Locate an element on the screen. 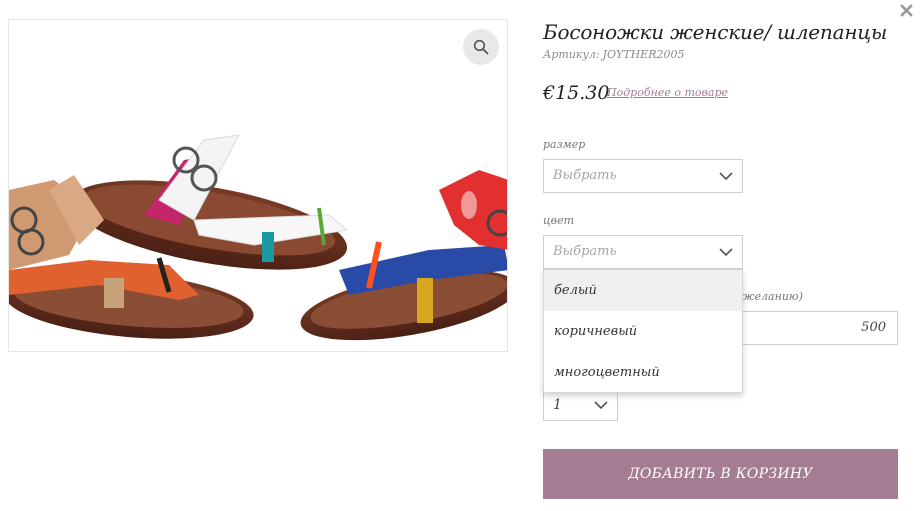 This screenshot has width=920, height=511. color-select-value: Выбрать is located at coordinates (585, 251).